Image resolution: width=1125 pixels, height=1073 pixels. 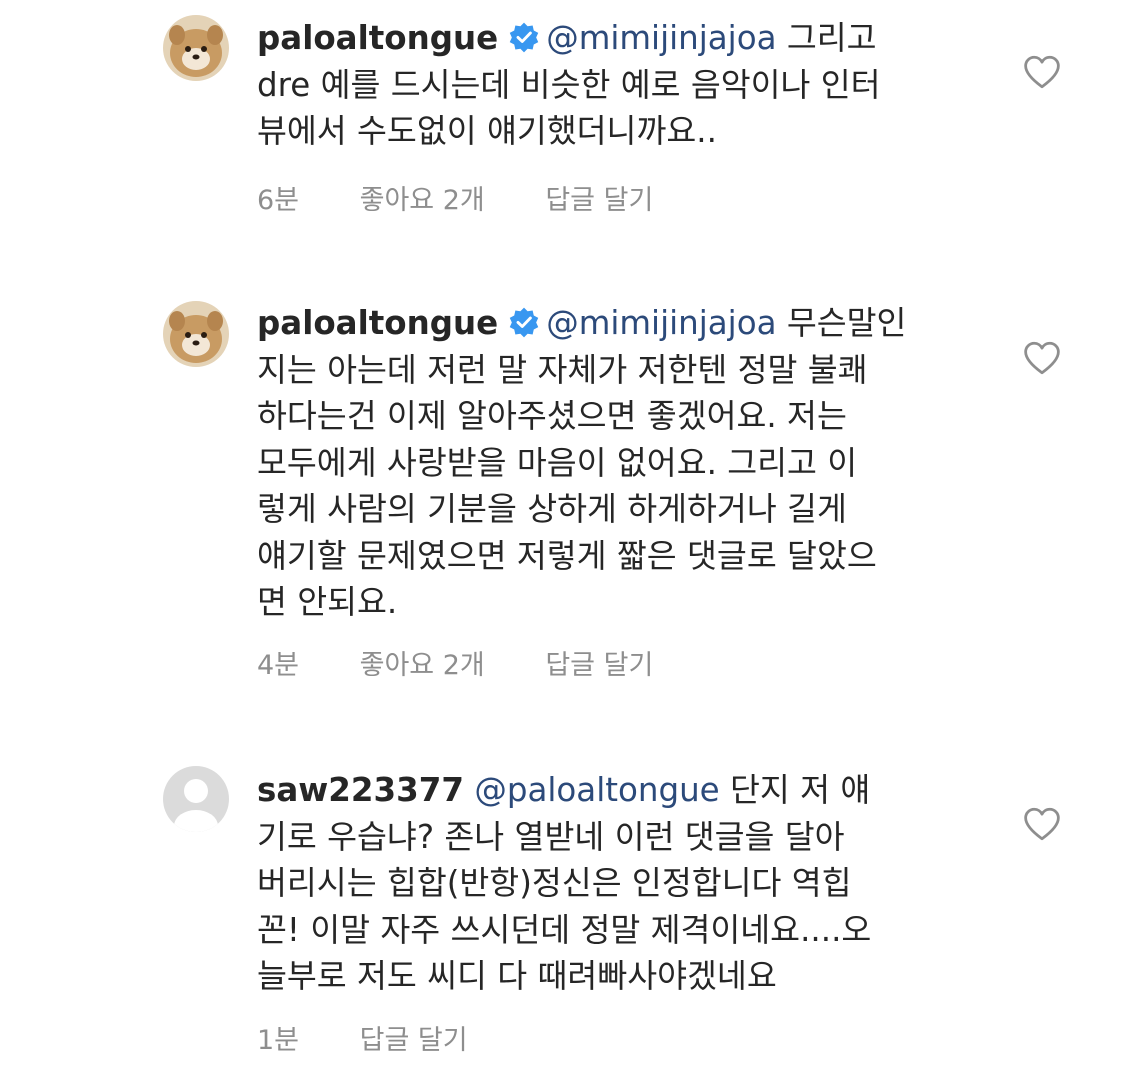 I want to click on comment-meta: 1분 답글 달기, so click(x=388, y=1037).